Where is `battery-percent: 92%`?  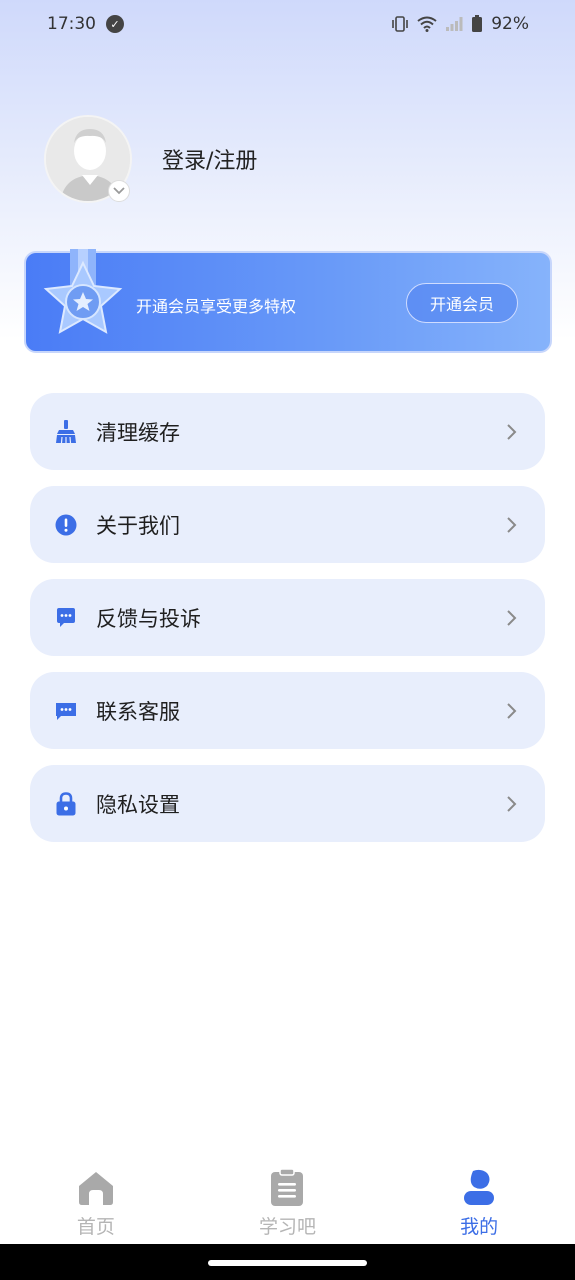
battery-percent: 92% is located at coordinates (510, 24).